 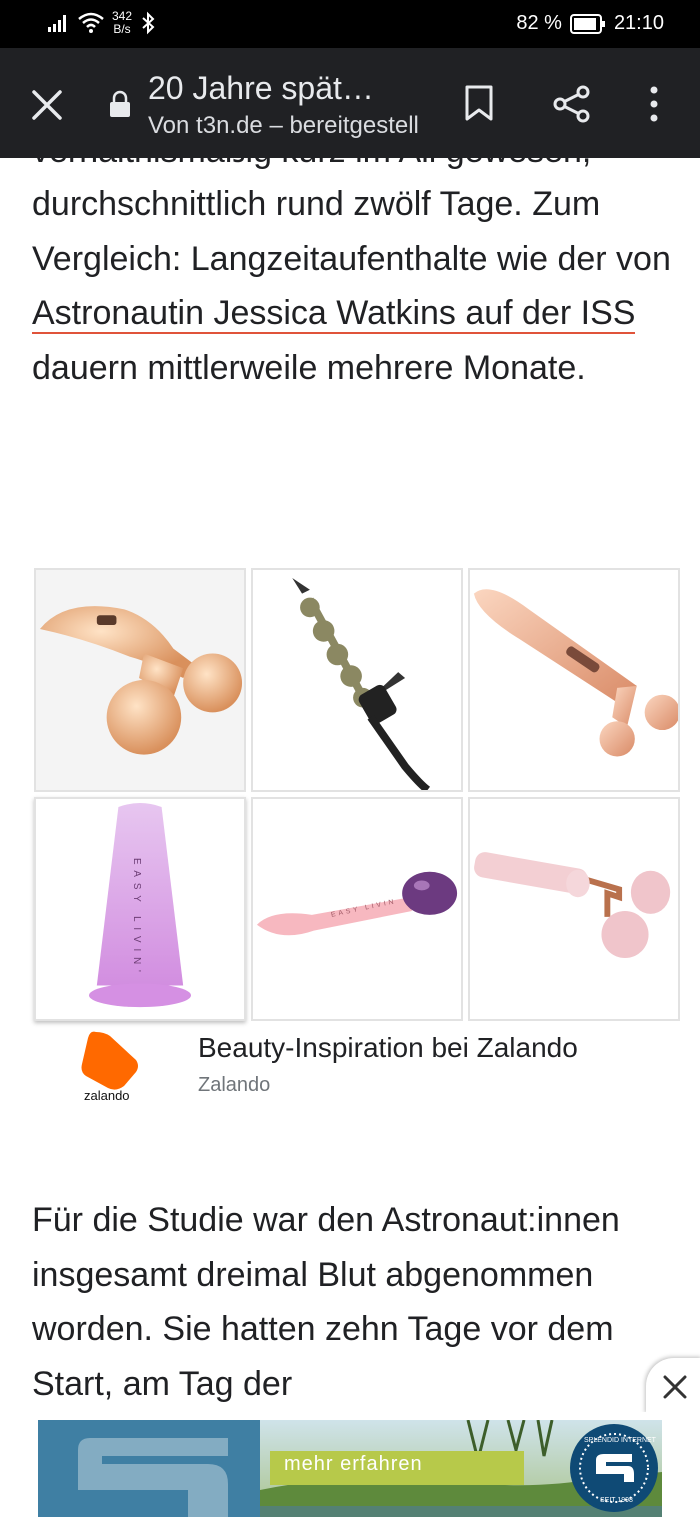 I want to click on bookmark-icon, so click(x=479, y=103).